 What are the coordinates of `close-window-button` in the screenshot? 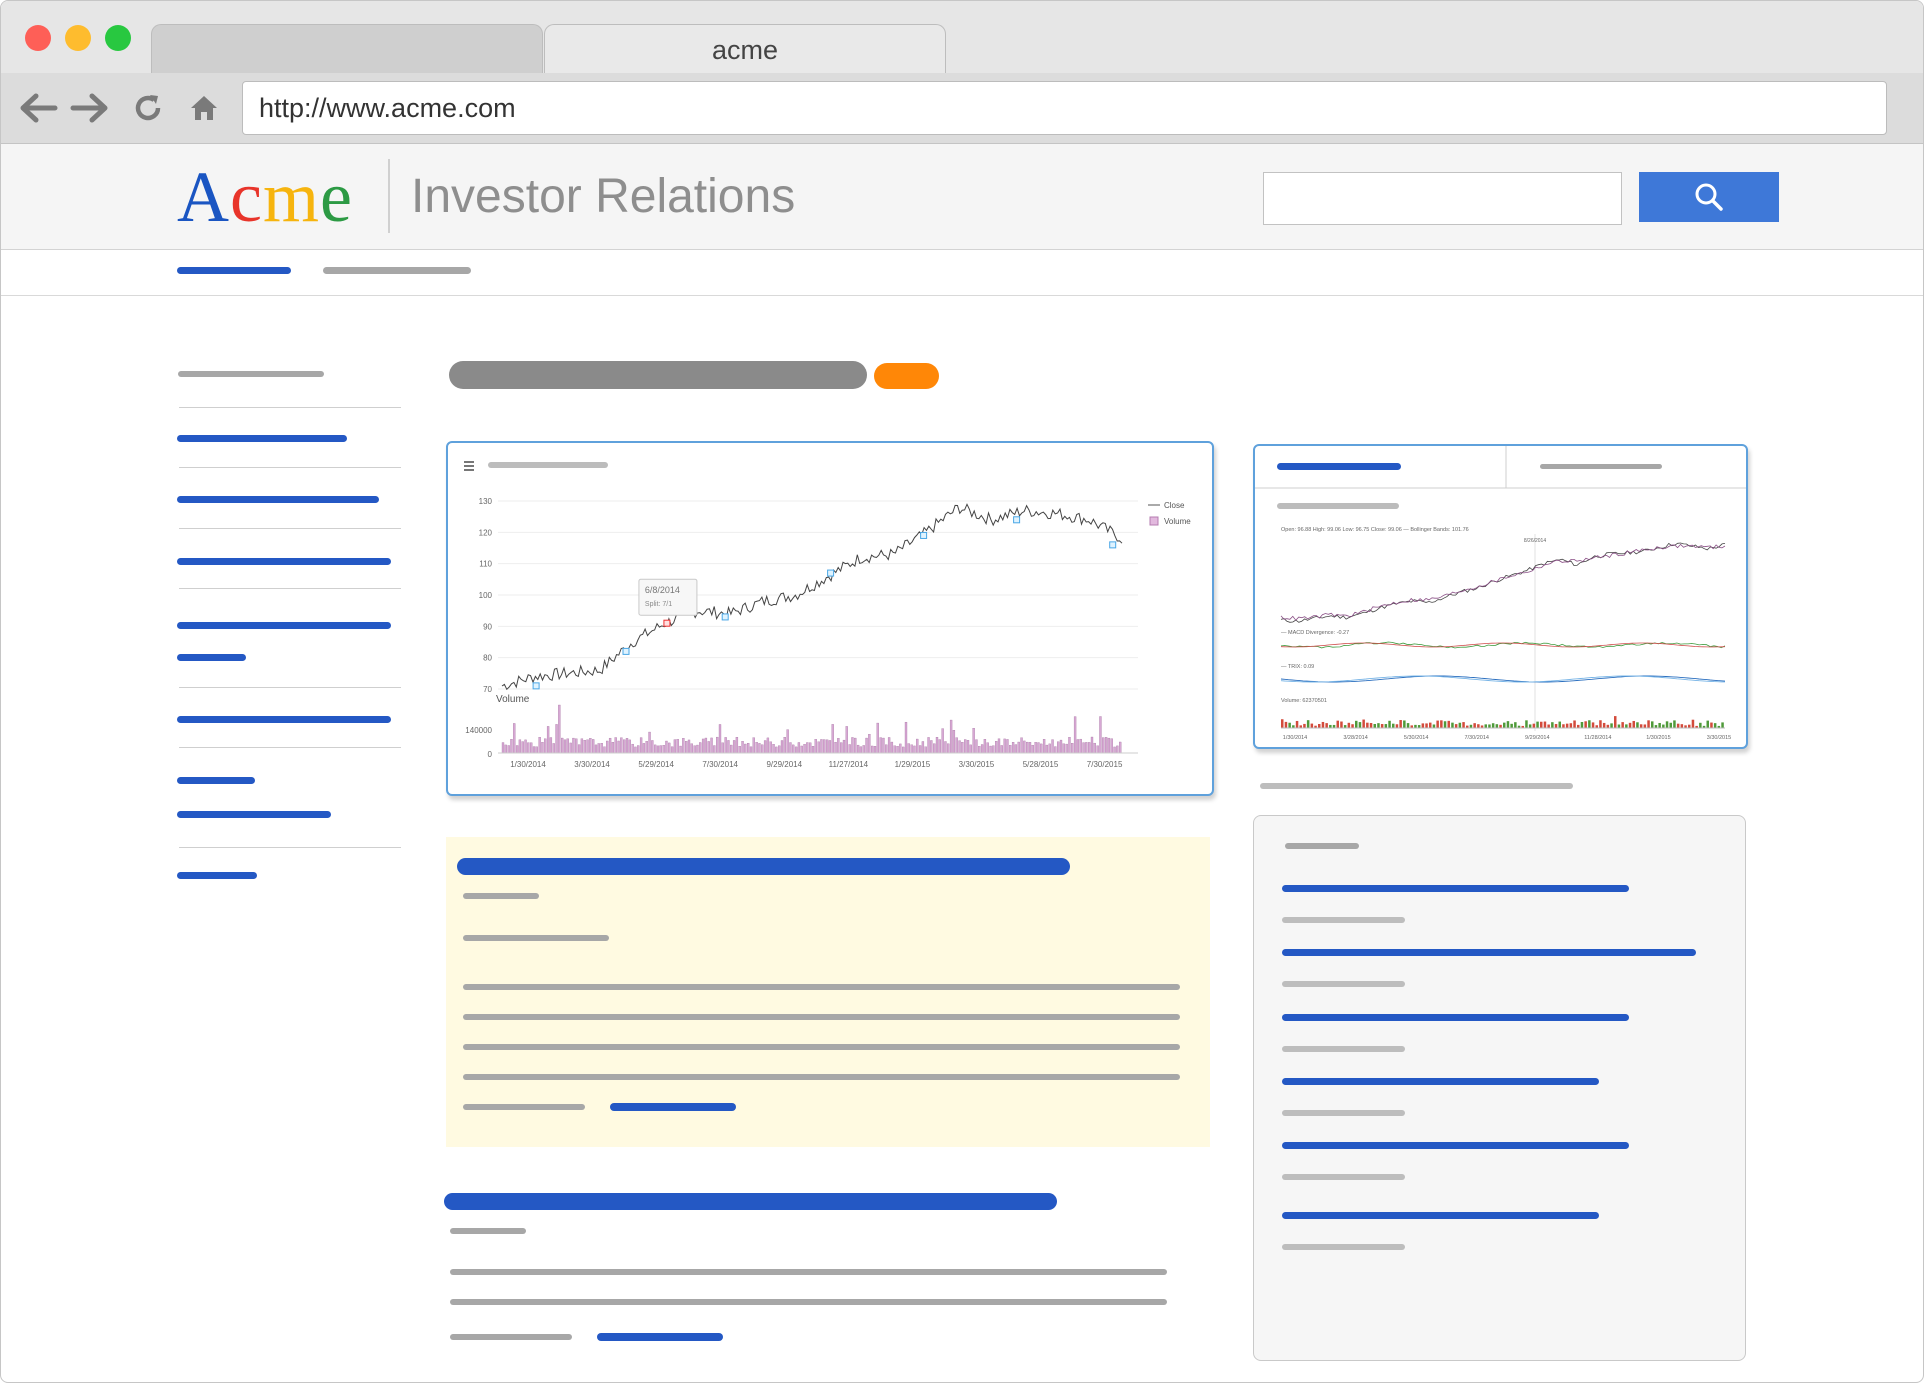 It's located at (38, 38).